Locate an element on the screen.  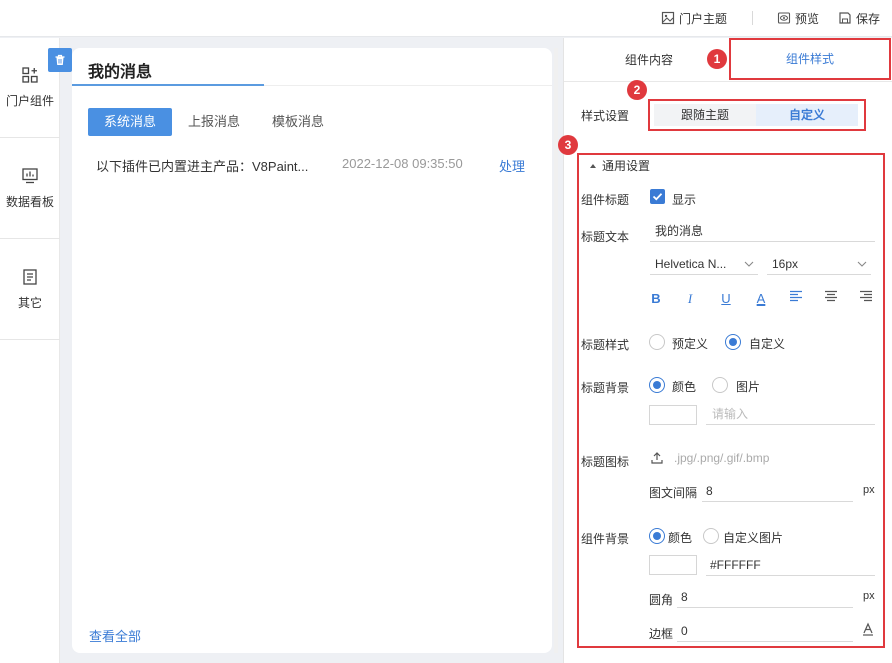
general-settings-header: 通用设置 is located at coordinates (619, 165).